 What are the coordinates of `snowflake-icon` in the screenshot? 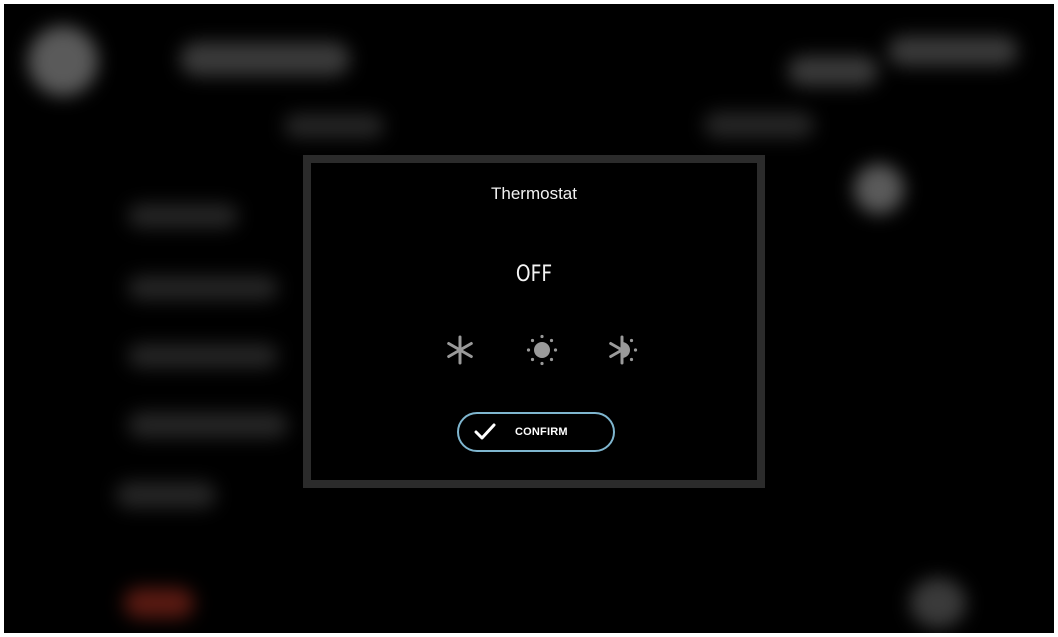 It's located at (460, 350).